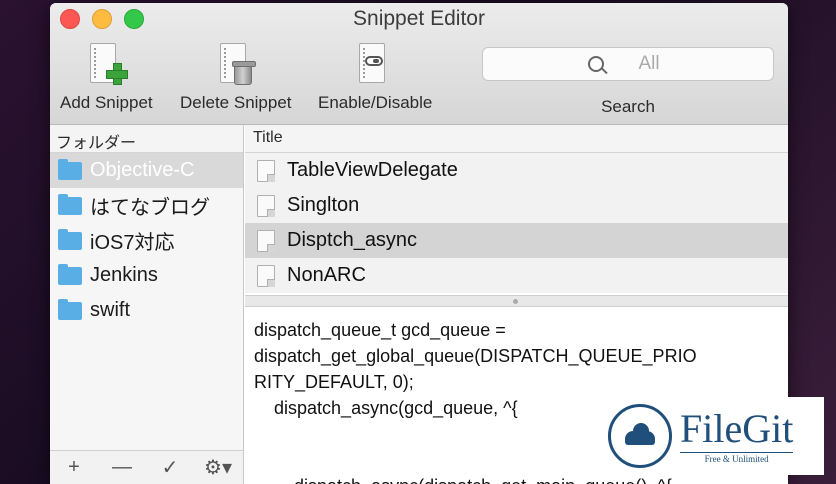  What do you see at coordinates (170, 467) in the screenshot?
I see `check-icon: ✓` at bounding box center [170, 467].